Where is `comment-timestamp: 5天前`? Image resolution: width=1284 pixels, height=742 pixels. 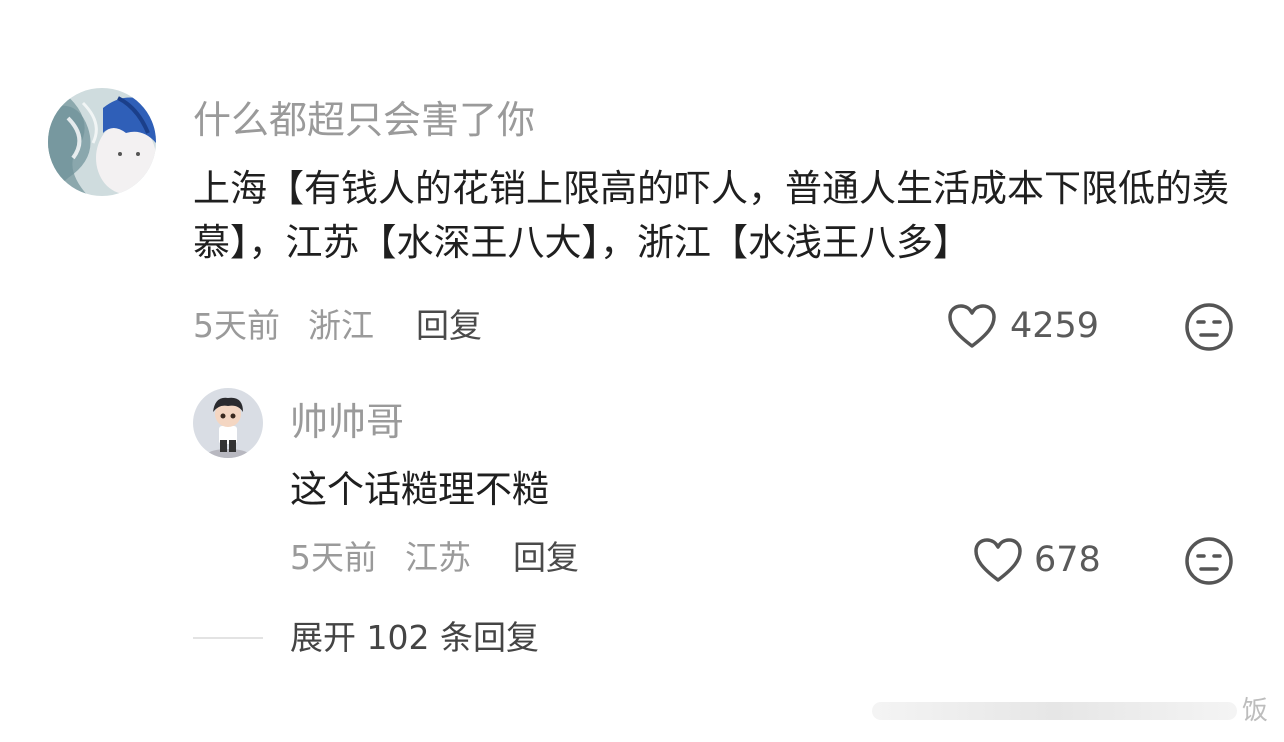 comment-timestamp: 5天前 is located at coordinates (236, 325).